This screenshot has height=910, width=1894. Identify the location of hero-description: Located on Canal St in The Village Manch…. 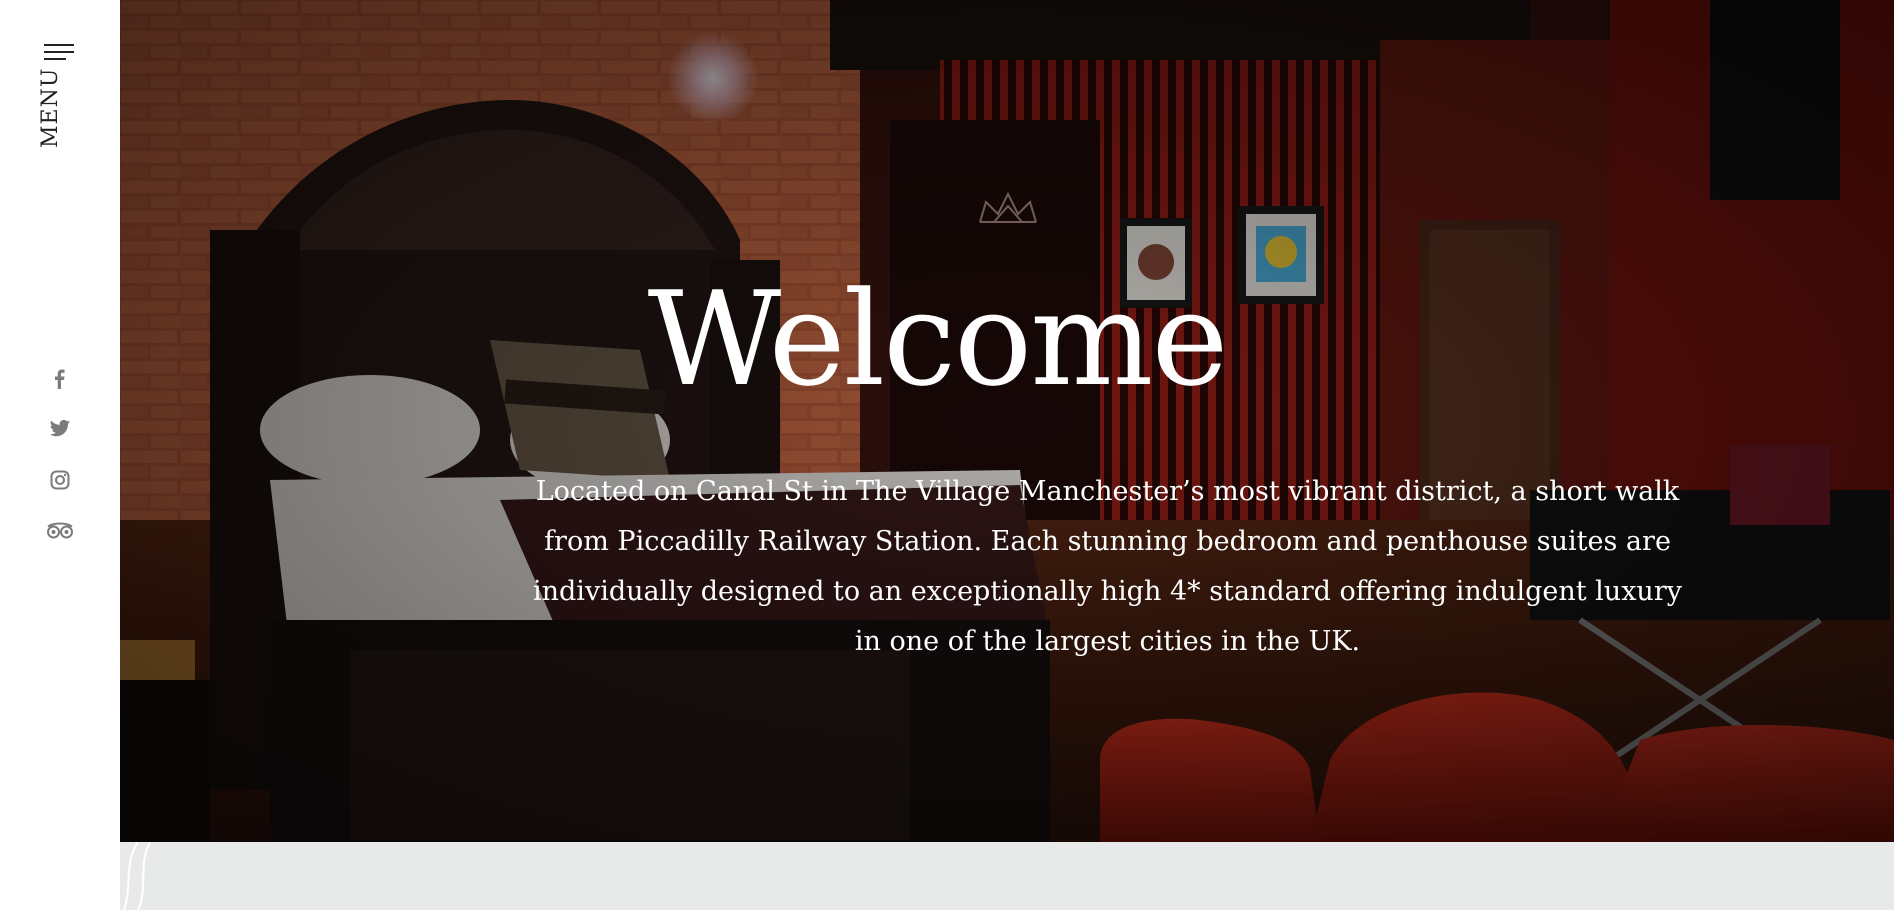
(1107, 566).